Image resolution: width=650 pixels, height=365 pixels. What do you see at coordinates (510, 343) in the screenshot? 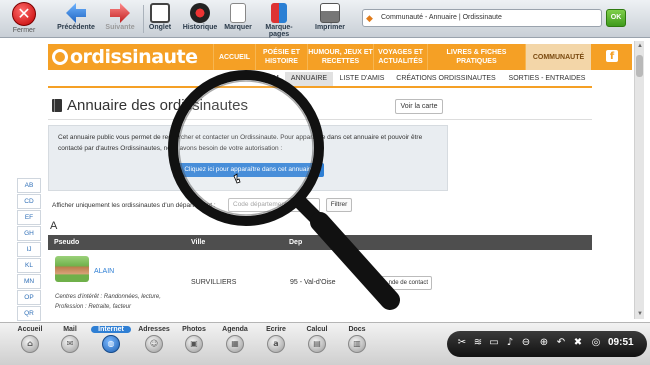
I see `volume-icon: ♪` at bounding box center [510, 343].